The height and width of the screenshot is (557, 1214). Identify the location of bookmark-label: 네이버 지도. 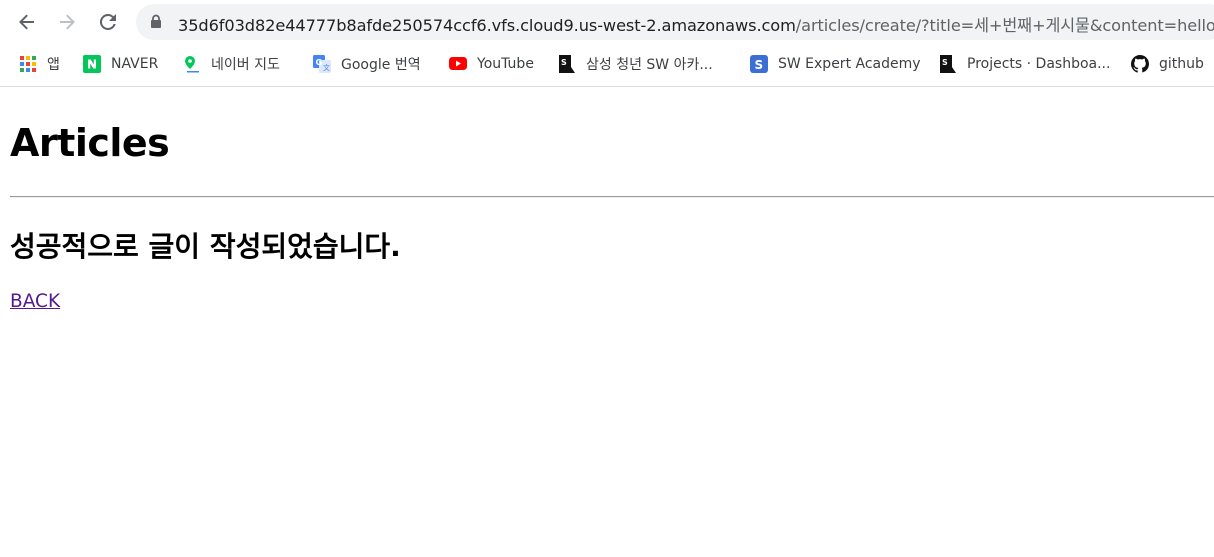
(245, 65).